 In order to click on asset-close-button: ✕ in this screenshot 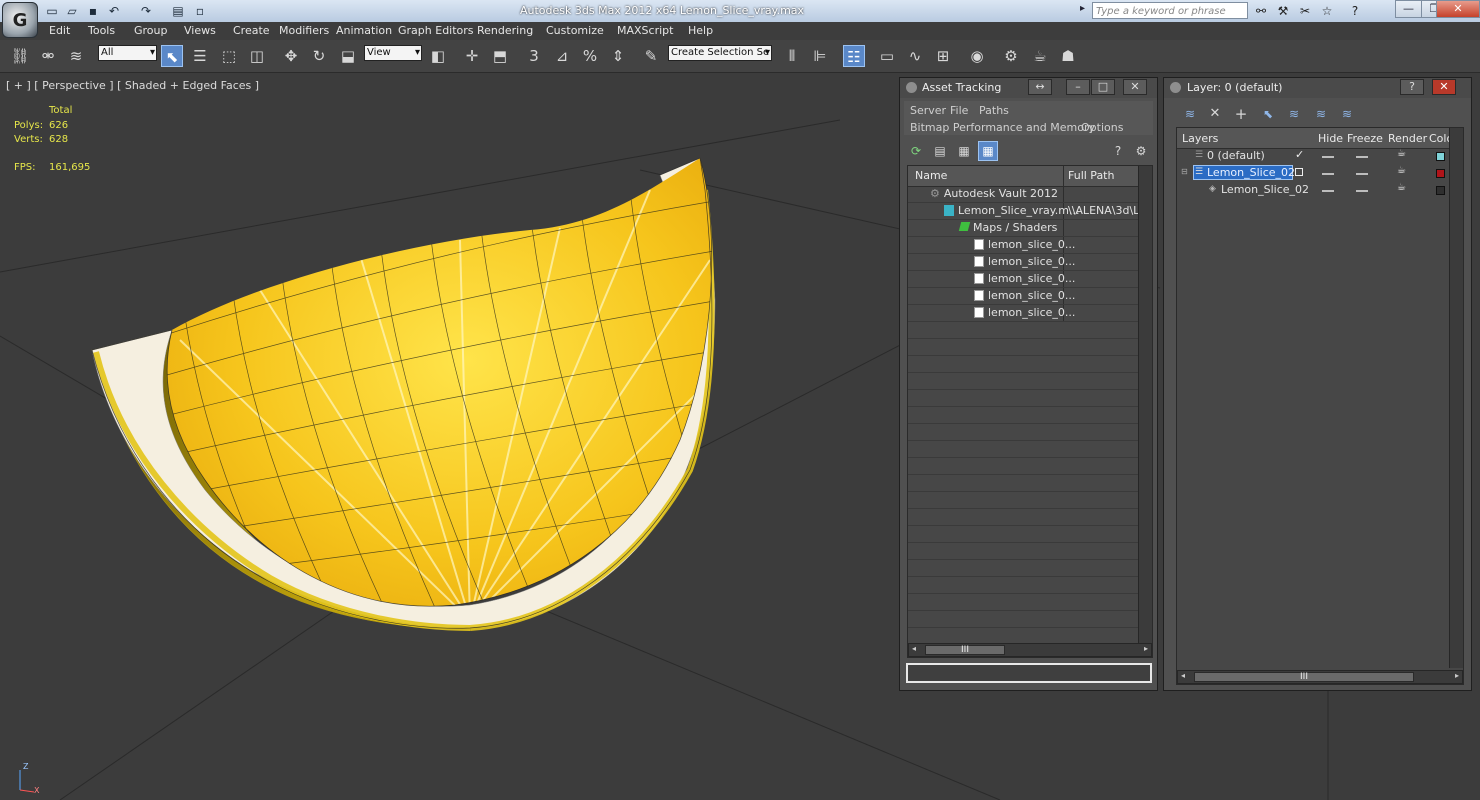, I will do `click(1135, 87)`.